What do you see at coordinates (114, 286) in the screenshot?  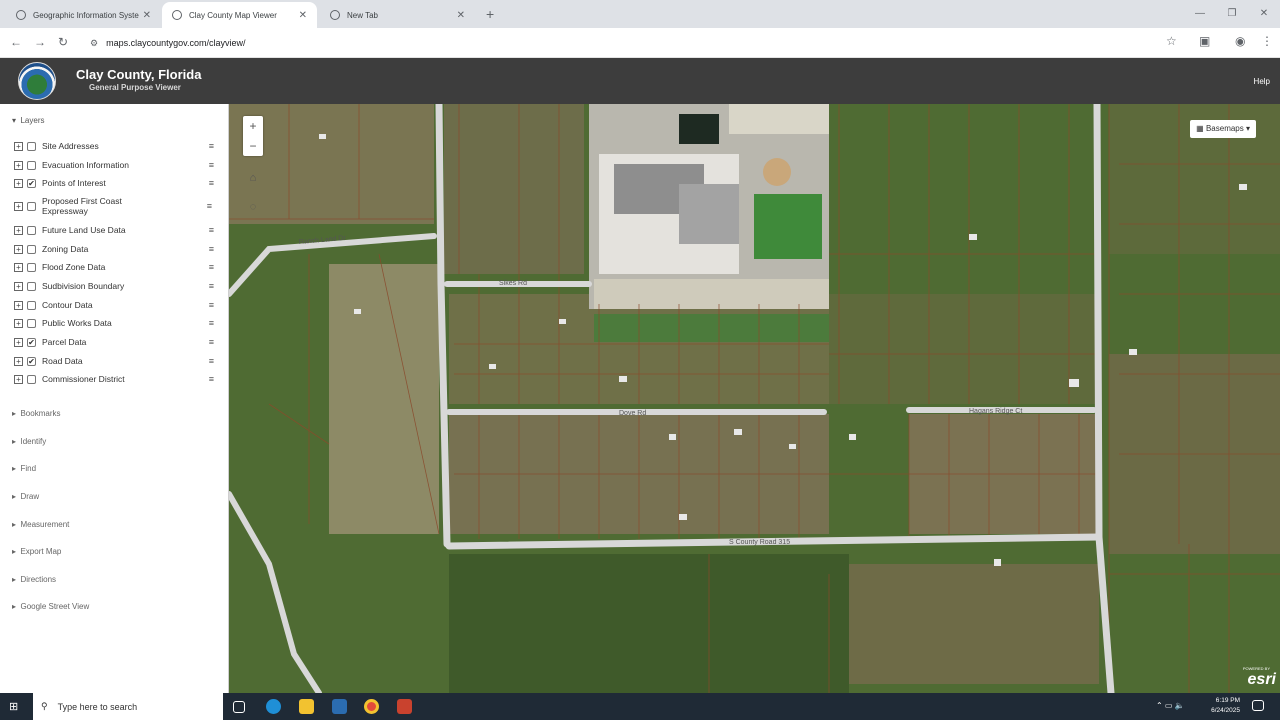 I see `layer-subdivision: + Sudbivision Boundary ≡` at bounding box center [114, 286].